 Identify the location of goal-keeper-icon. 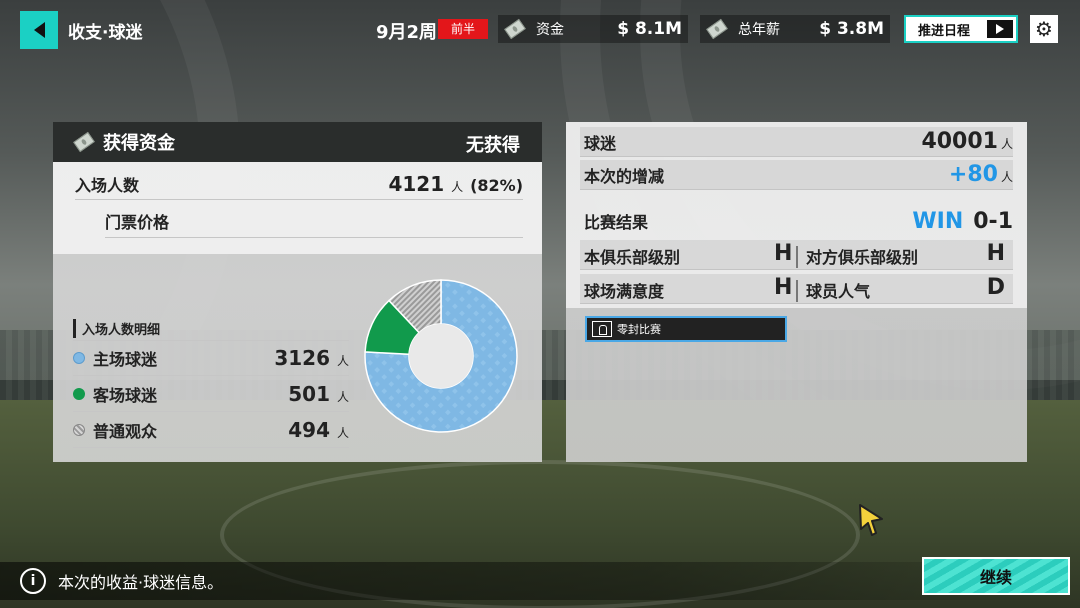
(602, 329).